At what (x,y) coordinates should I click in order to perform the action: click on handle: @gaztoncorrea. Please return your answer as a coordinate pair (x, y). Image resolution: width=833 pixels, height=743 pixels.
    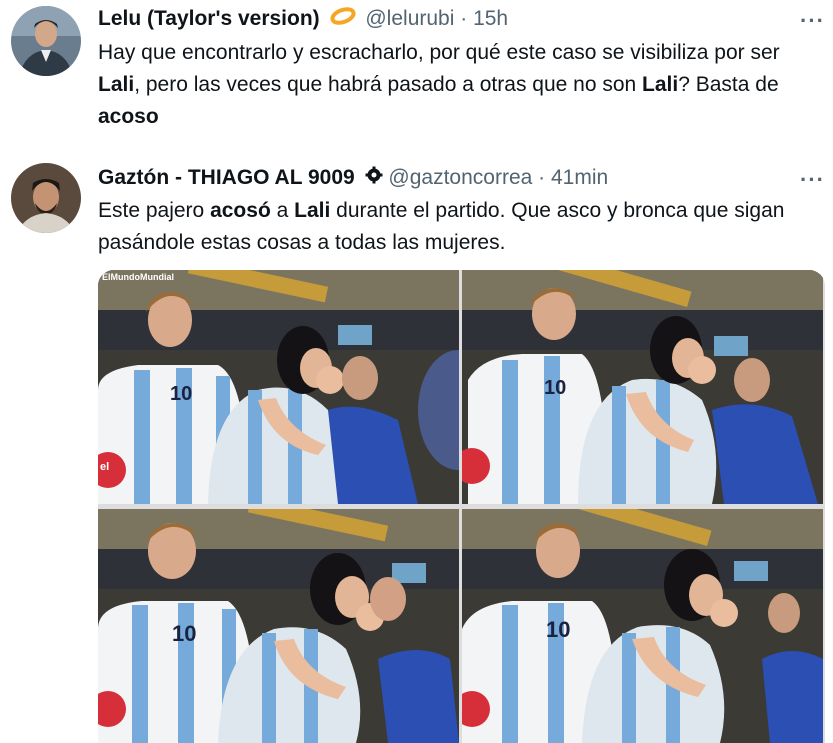
    Looking at the image, I should click on (460, 177).